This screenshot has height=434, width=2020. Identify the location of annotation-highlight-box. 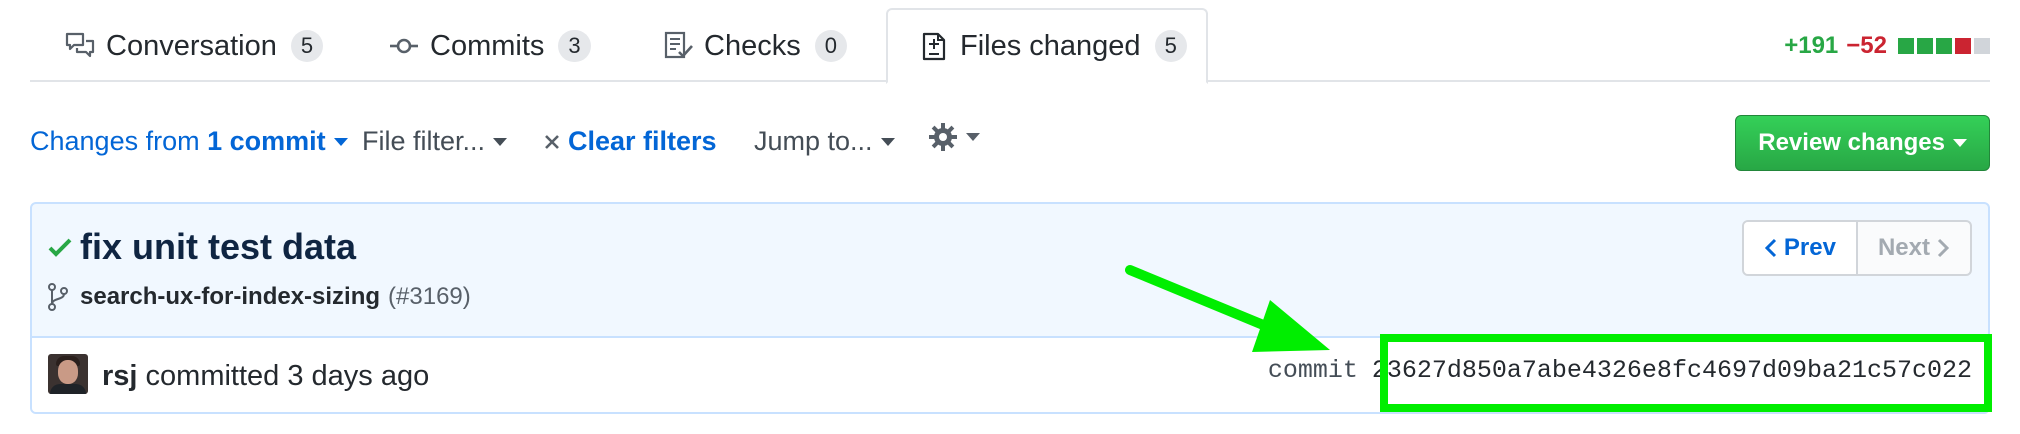
(1686, 373).